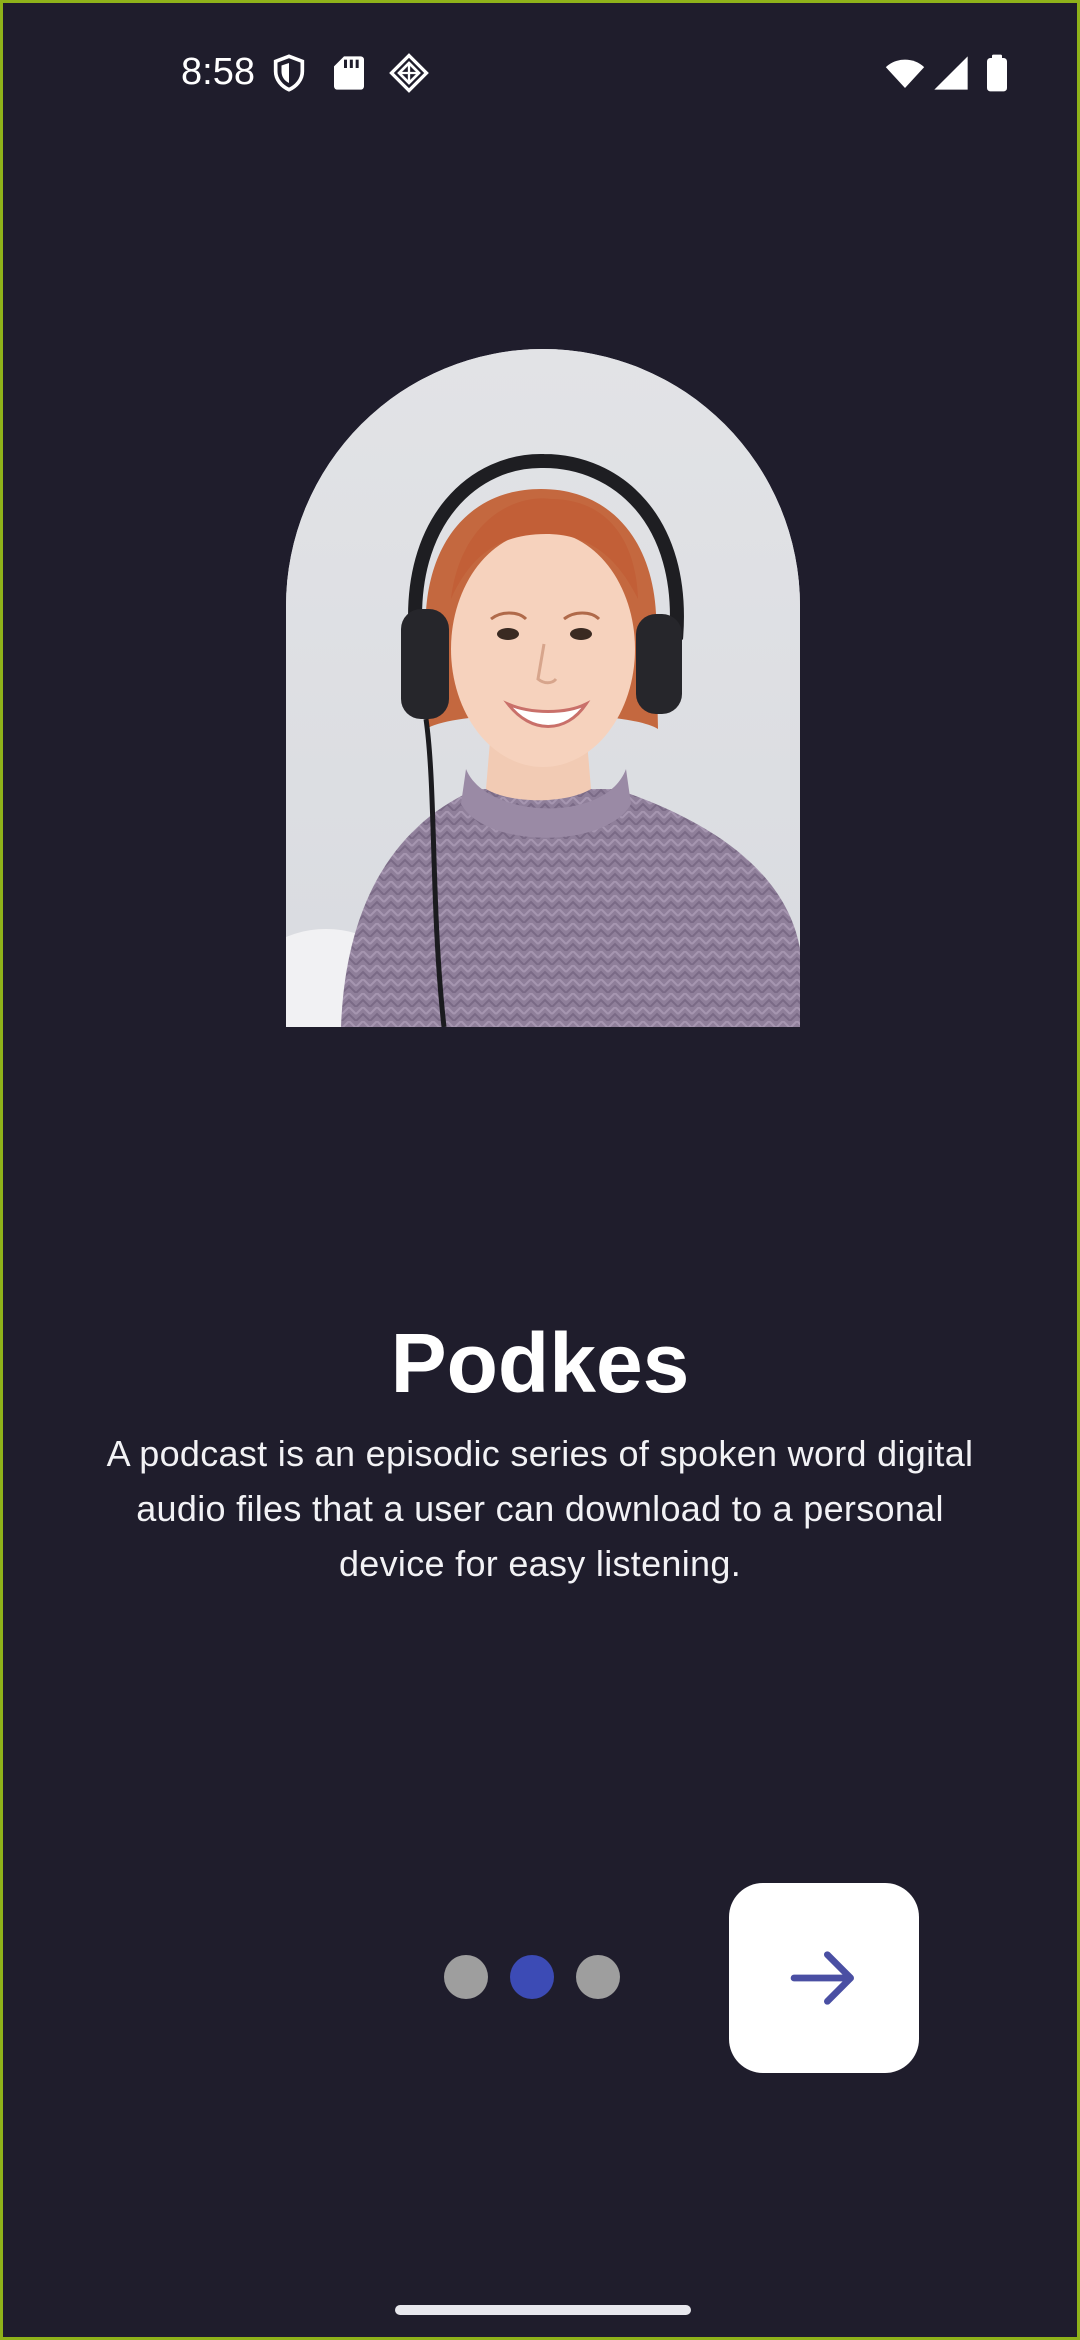 This screenshot has width=1080, height=2340. What do you see at coordinates (997, 73) in the screenshot?
I see `battery-icon` at bounding box center [997, 73].